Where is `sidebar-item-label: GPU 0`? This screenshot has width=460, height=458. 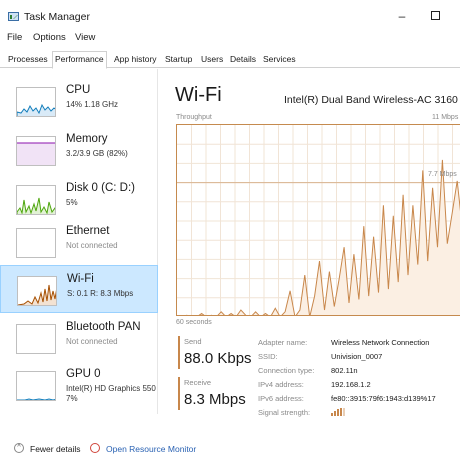 sidebar-item-label: GPU 0 is located at coordinates (83, 374).